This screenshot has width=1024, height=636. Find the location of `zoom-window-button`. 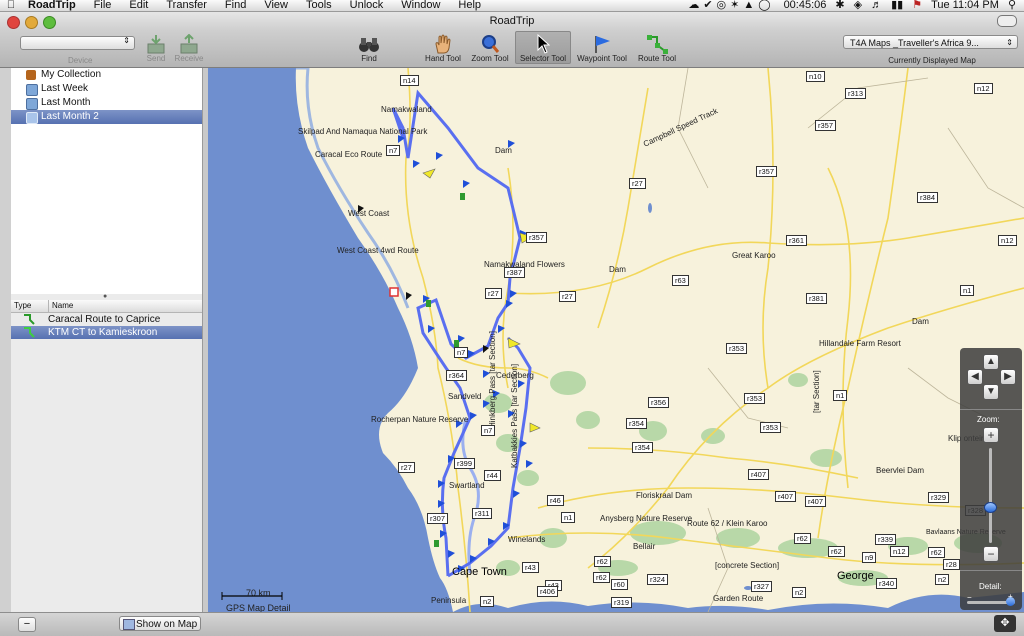

zoom-window-button is located at coordinates (49, 22).